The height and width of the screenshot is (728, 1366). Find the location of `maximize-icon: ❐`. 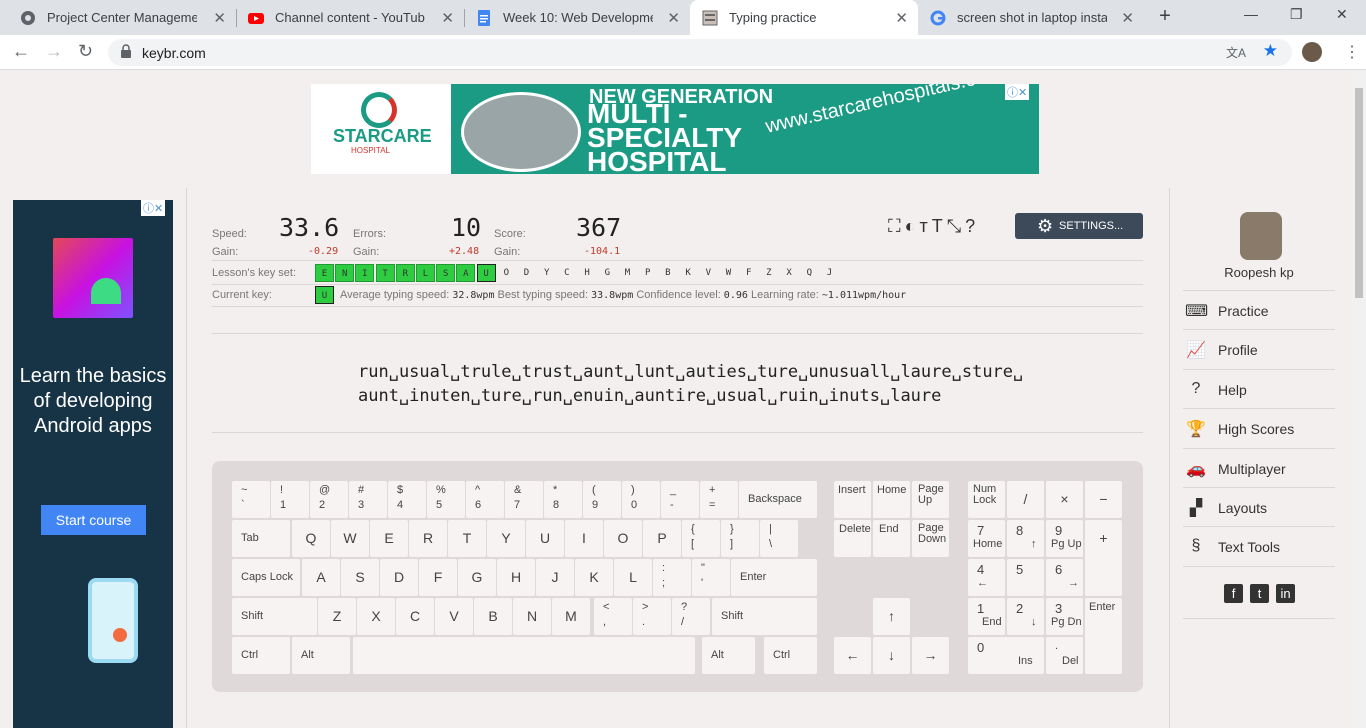

maximize-icon: ❐ is located at coordinates (1296, 14).